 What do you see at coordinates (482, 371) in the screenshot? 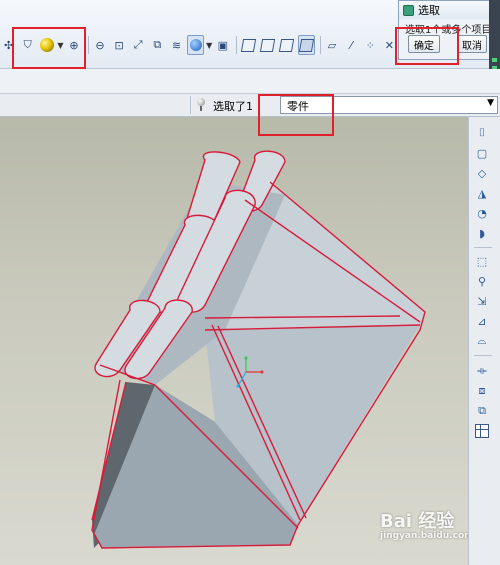
I see `mirror-icon: ⟛` at bounding box center [482, 371].